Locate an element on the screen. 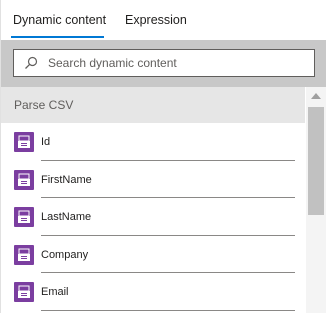  search-area is located at coordinates (163, 63).